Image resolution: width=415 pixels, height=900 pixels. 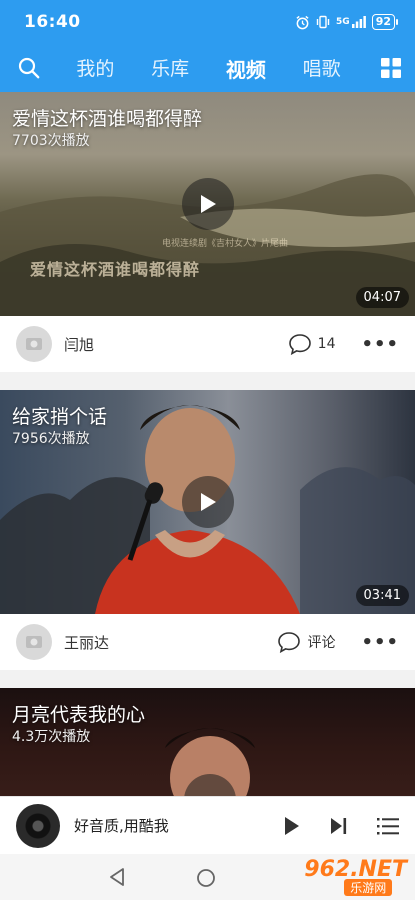 I want to click on skip-next-icon, so click(x=339, y=825).